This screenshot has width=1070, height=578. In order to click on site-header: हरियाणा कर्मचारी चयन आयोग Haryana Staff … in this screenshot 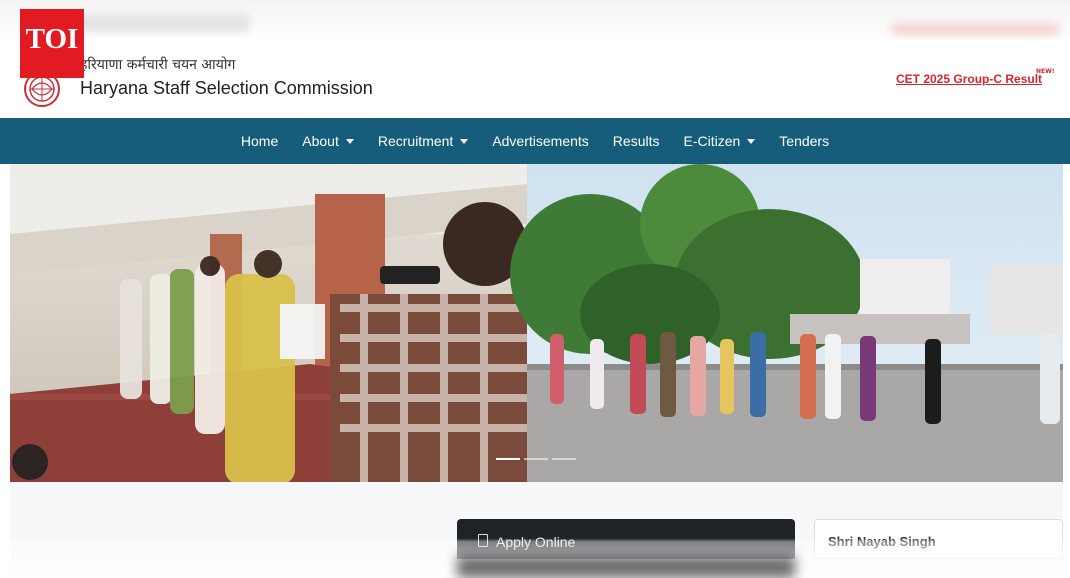, I will do `click(535, 79)`.